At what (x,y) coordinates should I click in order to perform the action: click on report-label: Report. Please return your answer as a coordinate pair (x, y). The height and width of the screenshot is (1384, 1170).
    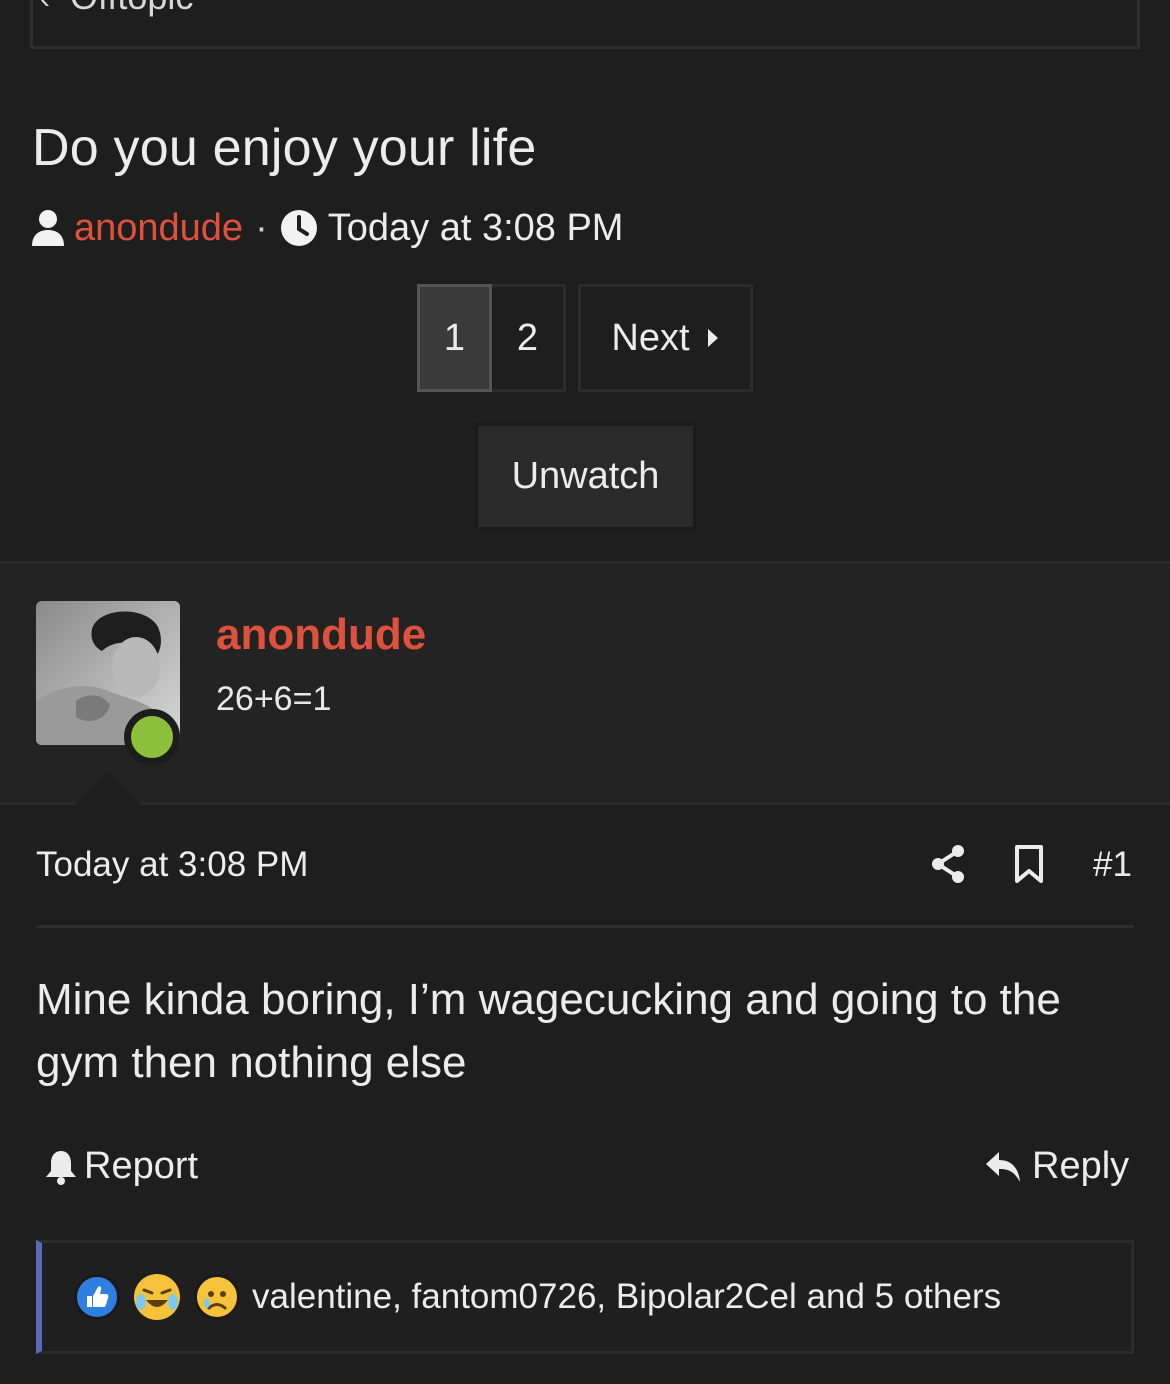
    Looking at the image, I should click on (141, 1166).